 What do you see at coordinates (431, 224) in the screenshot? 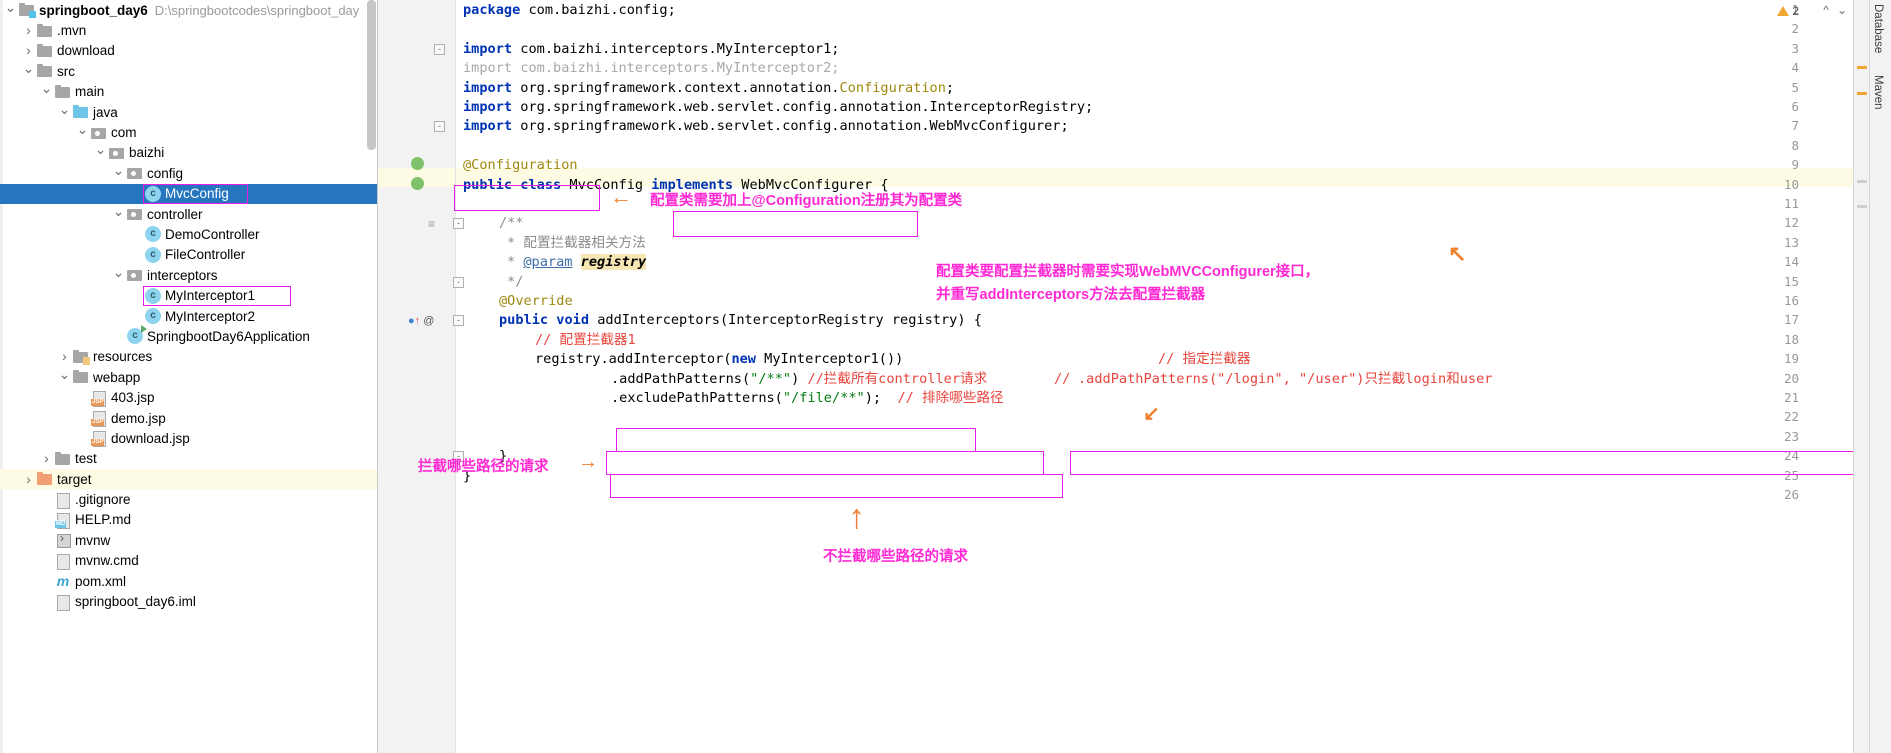
I see `javadoc-gutter-icon: ≡` at bounding box center [431, 224].